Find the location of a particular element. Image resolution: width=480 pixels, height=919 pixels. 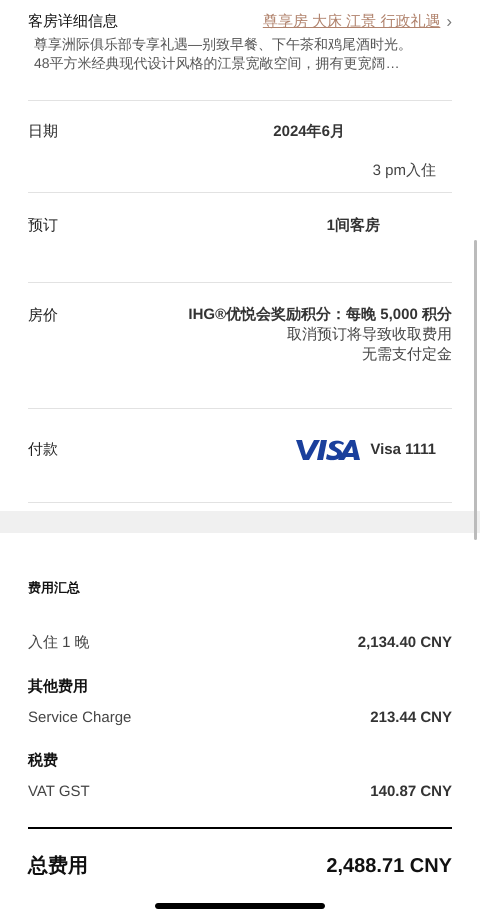

row-label: 日期 is located at coordinates (43, 132).